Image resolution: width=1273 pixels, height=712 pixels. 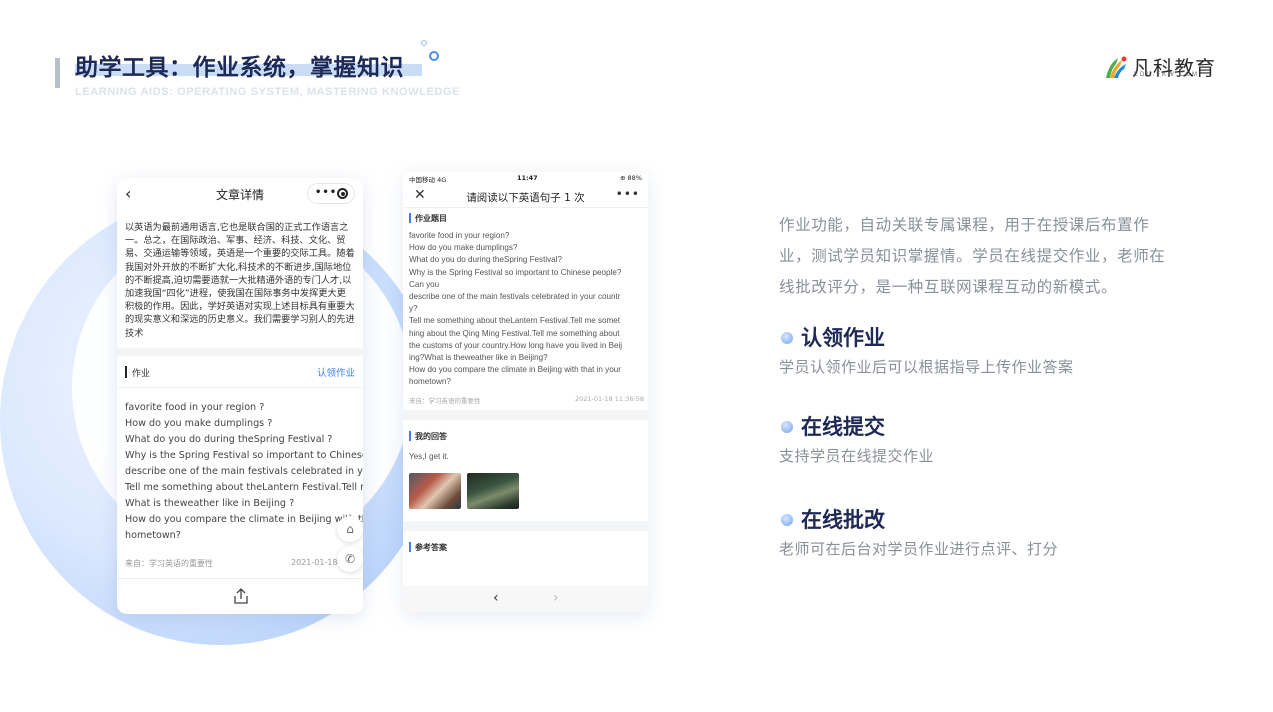 I want to click on homework-nav-bar: ✕ 请阅读以下英语句子 1 次 •••, so click(x=525, y=196).